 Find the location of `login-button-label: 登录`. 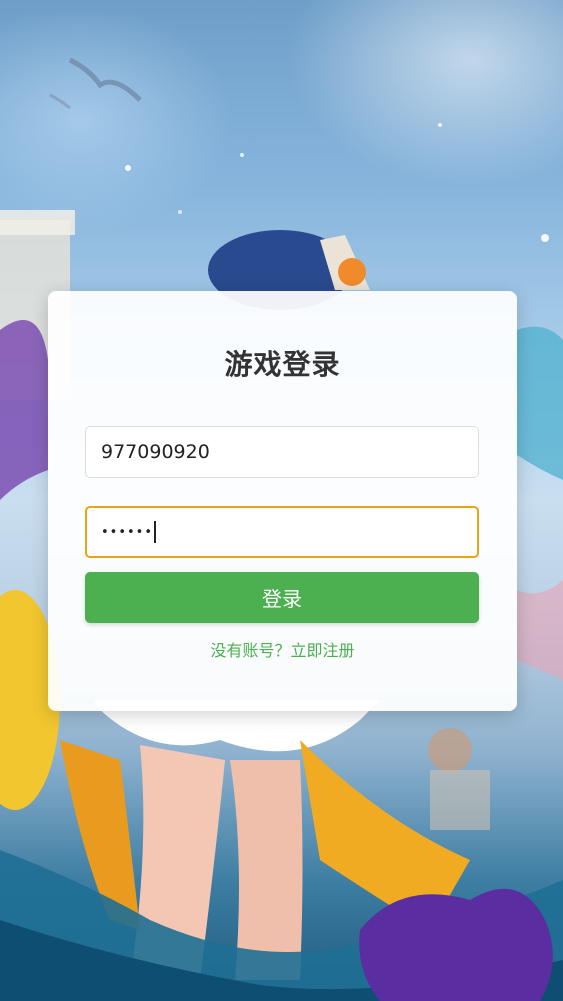

login-button-label: 登录 is located at coordinates (282, 599).